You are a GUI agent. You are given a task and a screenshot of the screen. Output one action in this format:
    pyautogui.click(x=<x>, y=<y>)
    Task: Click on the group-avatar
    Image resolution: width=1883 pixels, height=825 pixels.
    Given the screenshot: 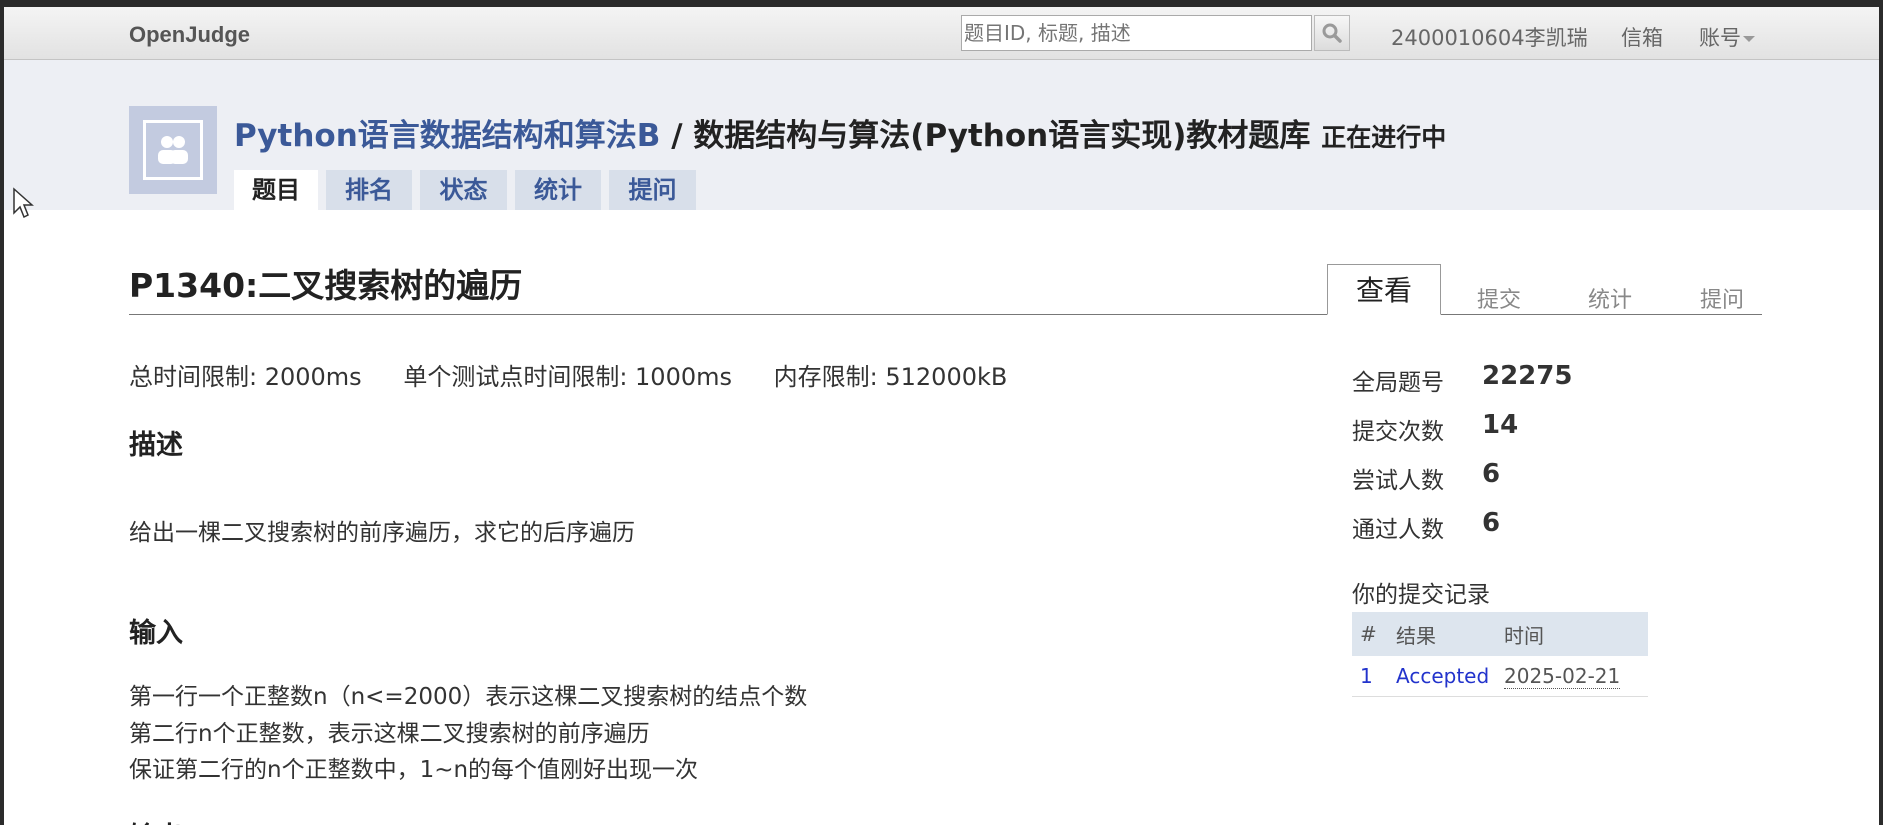 What is the action you would take?
    pyautogui.click(x=173, y=150)
    